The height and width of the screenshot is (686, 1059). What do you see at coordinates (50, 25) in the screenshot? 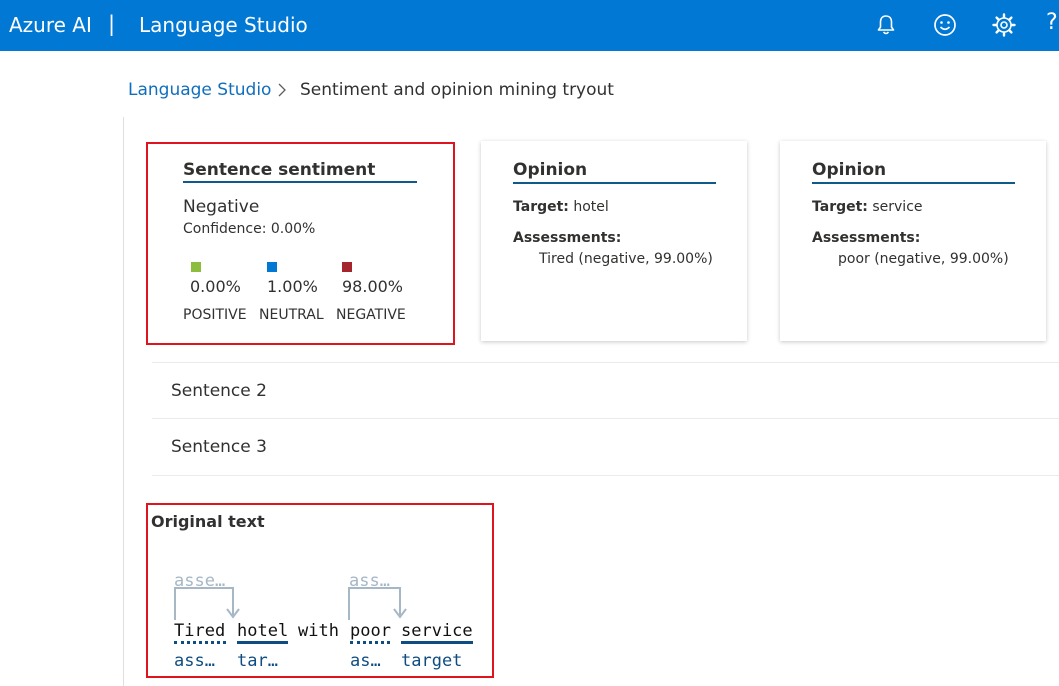
I see `brand-label: Azure AI` at bounding box center [50, 25].